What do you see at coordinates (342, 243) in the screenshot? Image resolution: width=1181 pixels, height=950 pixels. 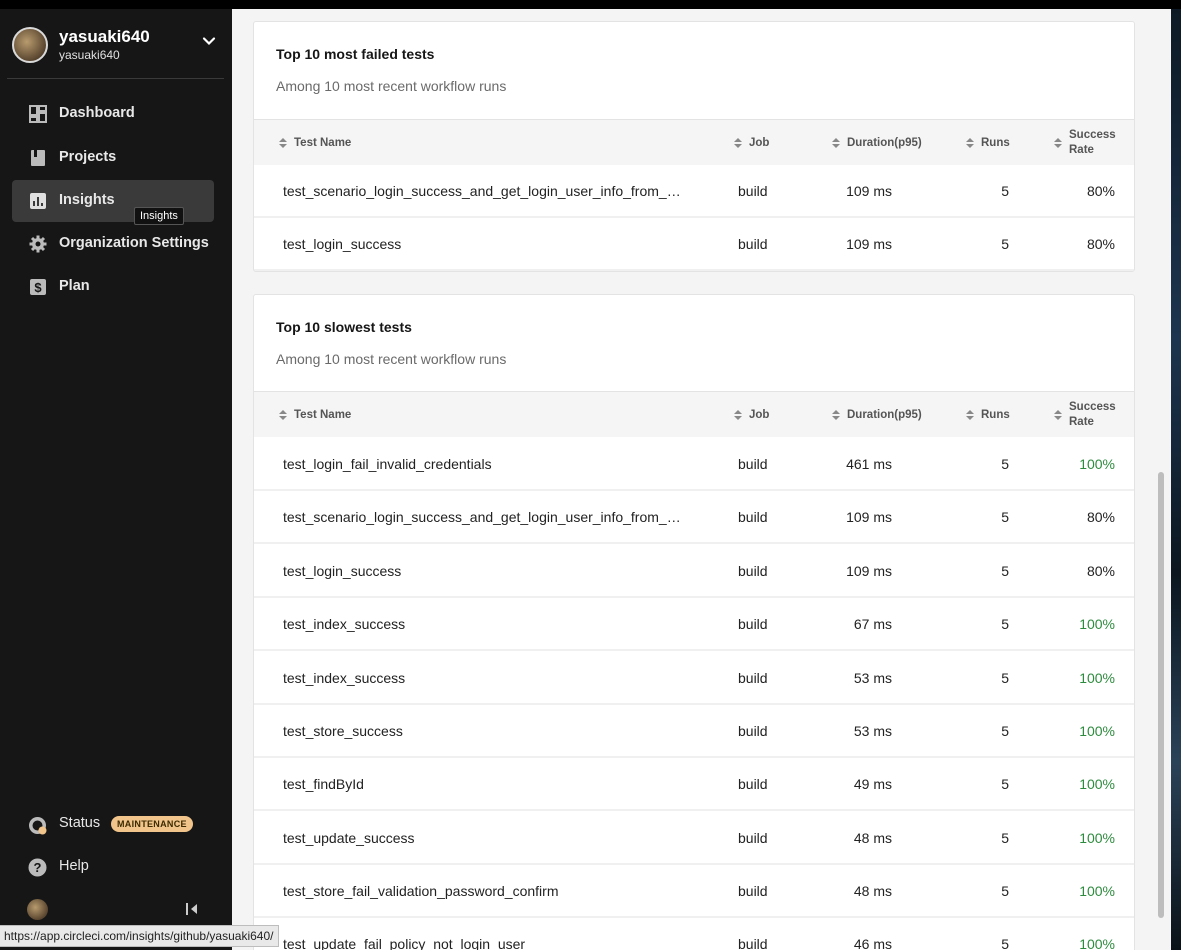 I see `test-name: test_login_success` at bounding box center [342, 243].